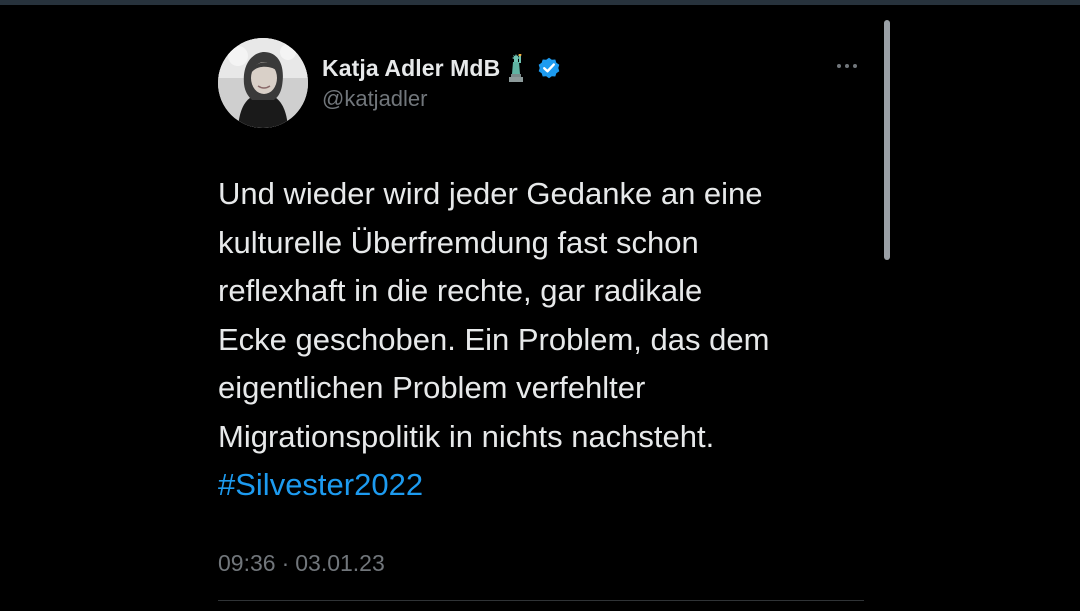  Describe the element at coordinates (494, 339) in the screenshot. I see `tweet-text-line: Ecke geschoben. Ein Problem, das dem` at that location.